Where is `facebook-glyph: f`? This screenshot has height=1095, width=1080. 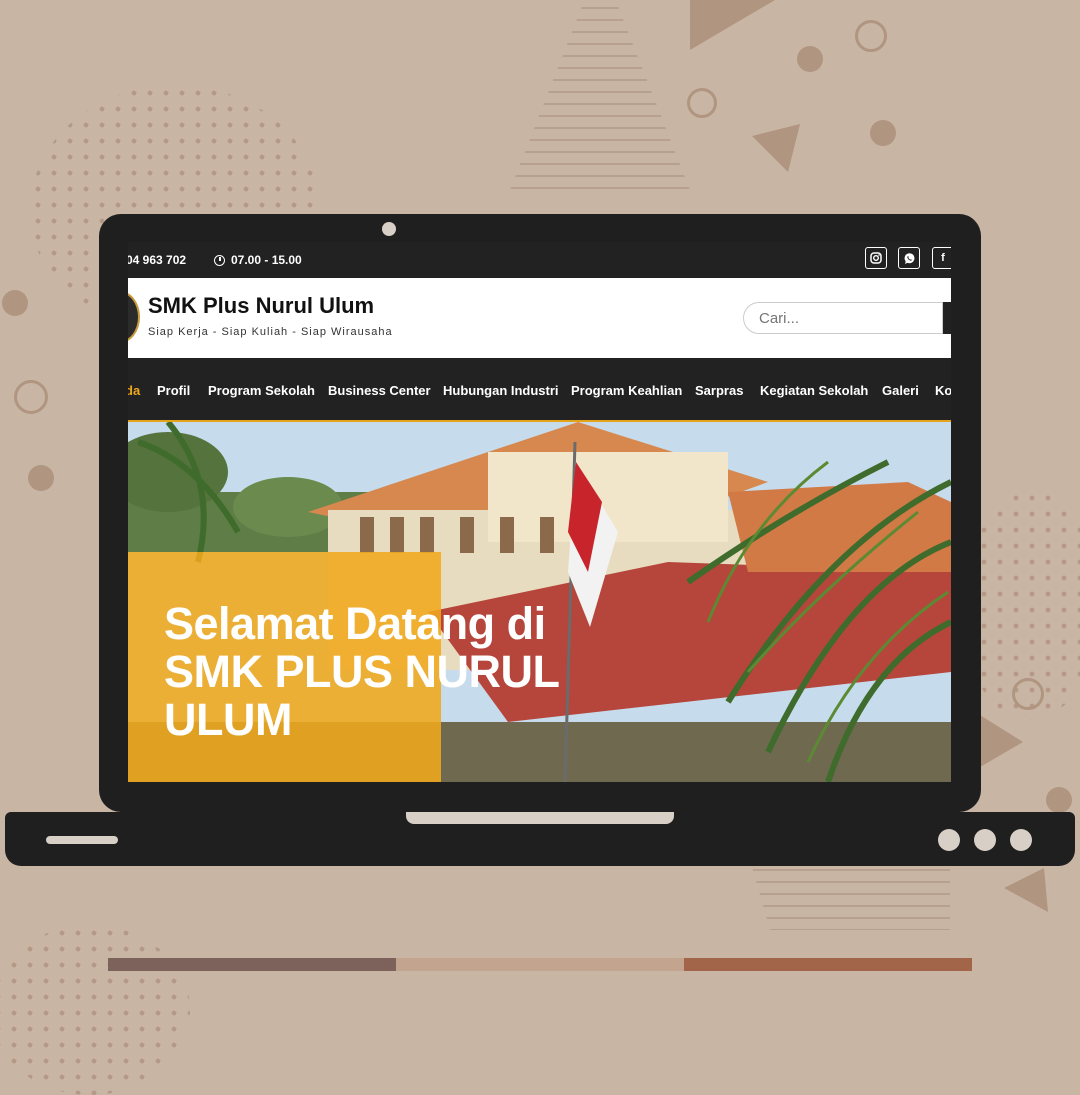
facebook-glyph: f is located at coordinates (943, 258).